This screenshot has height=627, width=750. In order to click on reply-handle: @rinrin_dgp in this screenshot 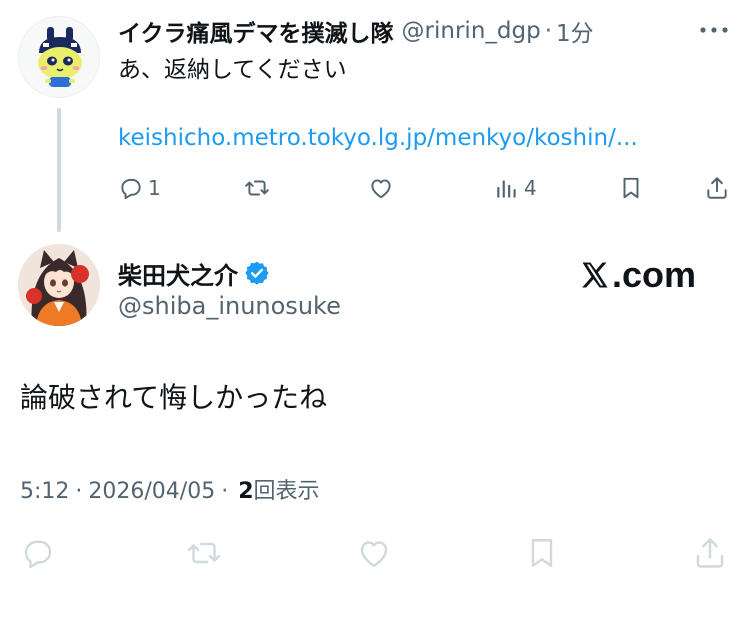, I will do `click(471, 31)`.